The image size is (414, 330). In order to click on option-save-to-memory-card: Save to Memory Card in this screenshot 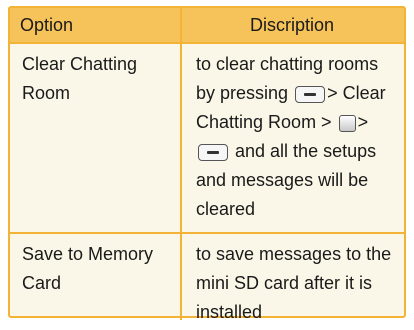, I will do `click(88, 268)`.